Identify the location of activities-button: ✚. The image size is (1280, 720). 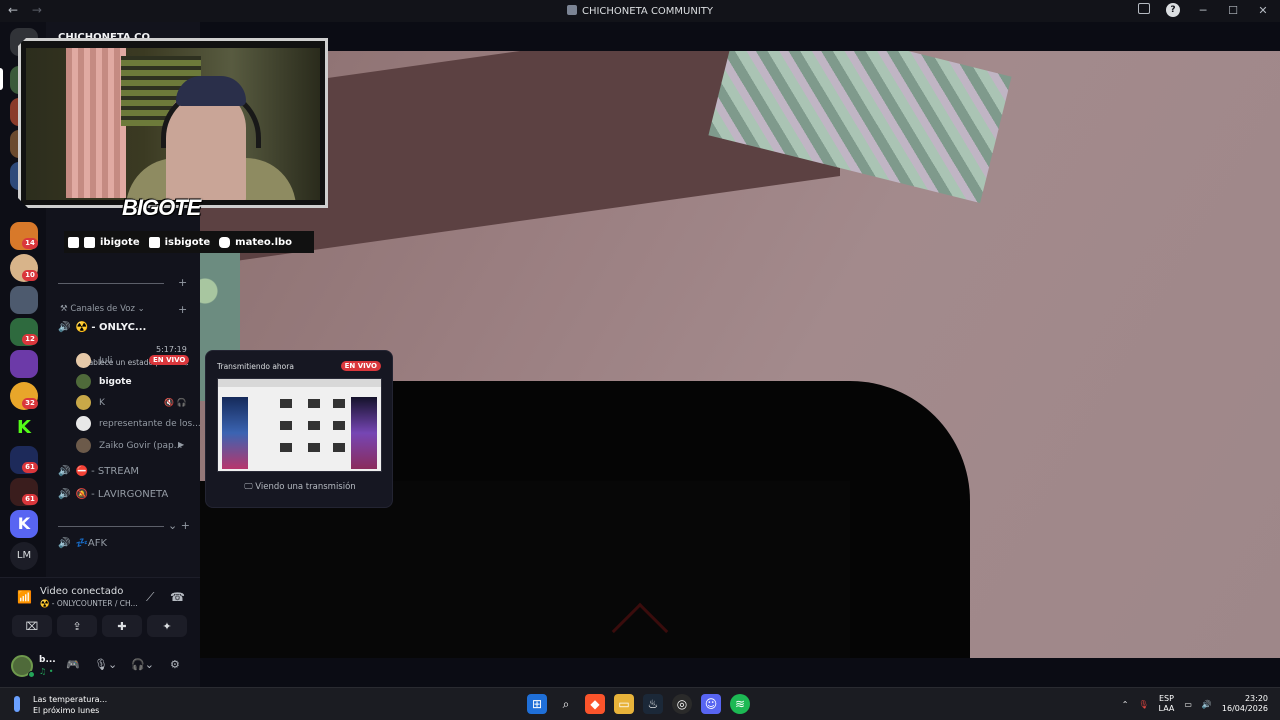
(122, 626).